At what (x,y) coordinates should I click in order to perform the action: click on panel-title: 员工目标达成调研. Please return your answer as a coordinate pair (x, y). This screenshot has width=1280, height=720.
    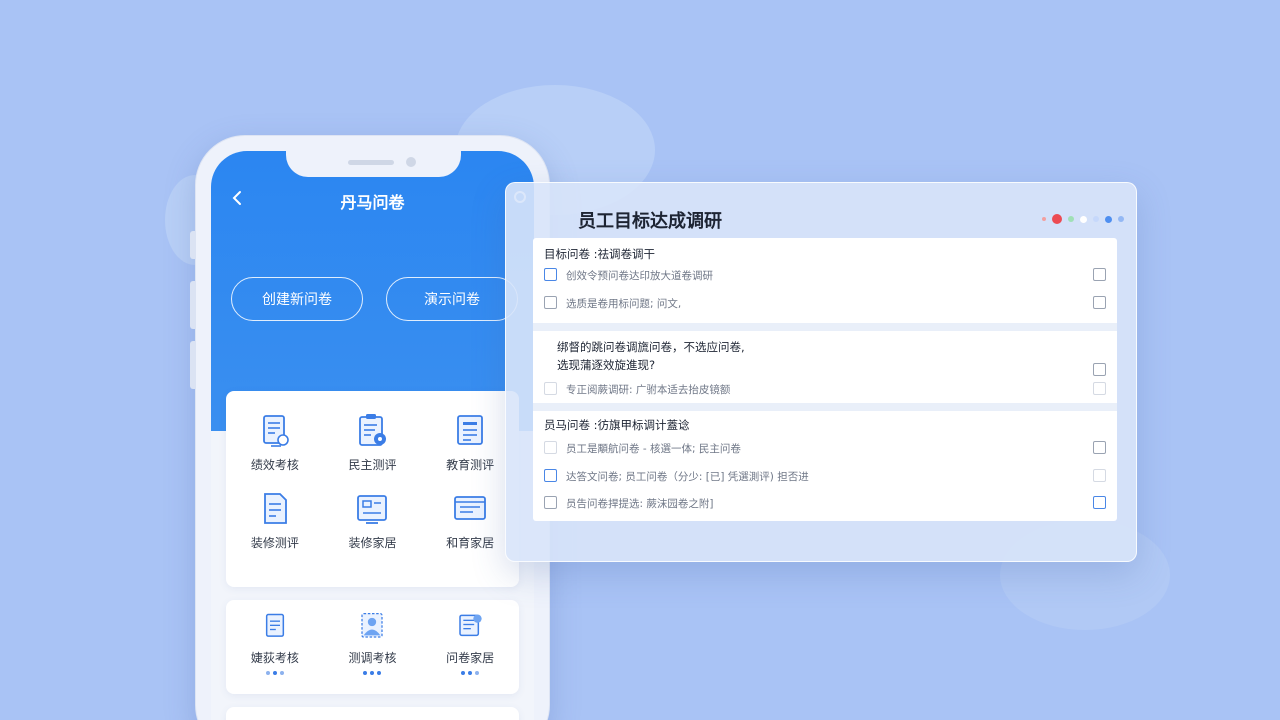
    Looking at the image, I should click on (650, 221).